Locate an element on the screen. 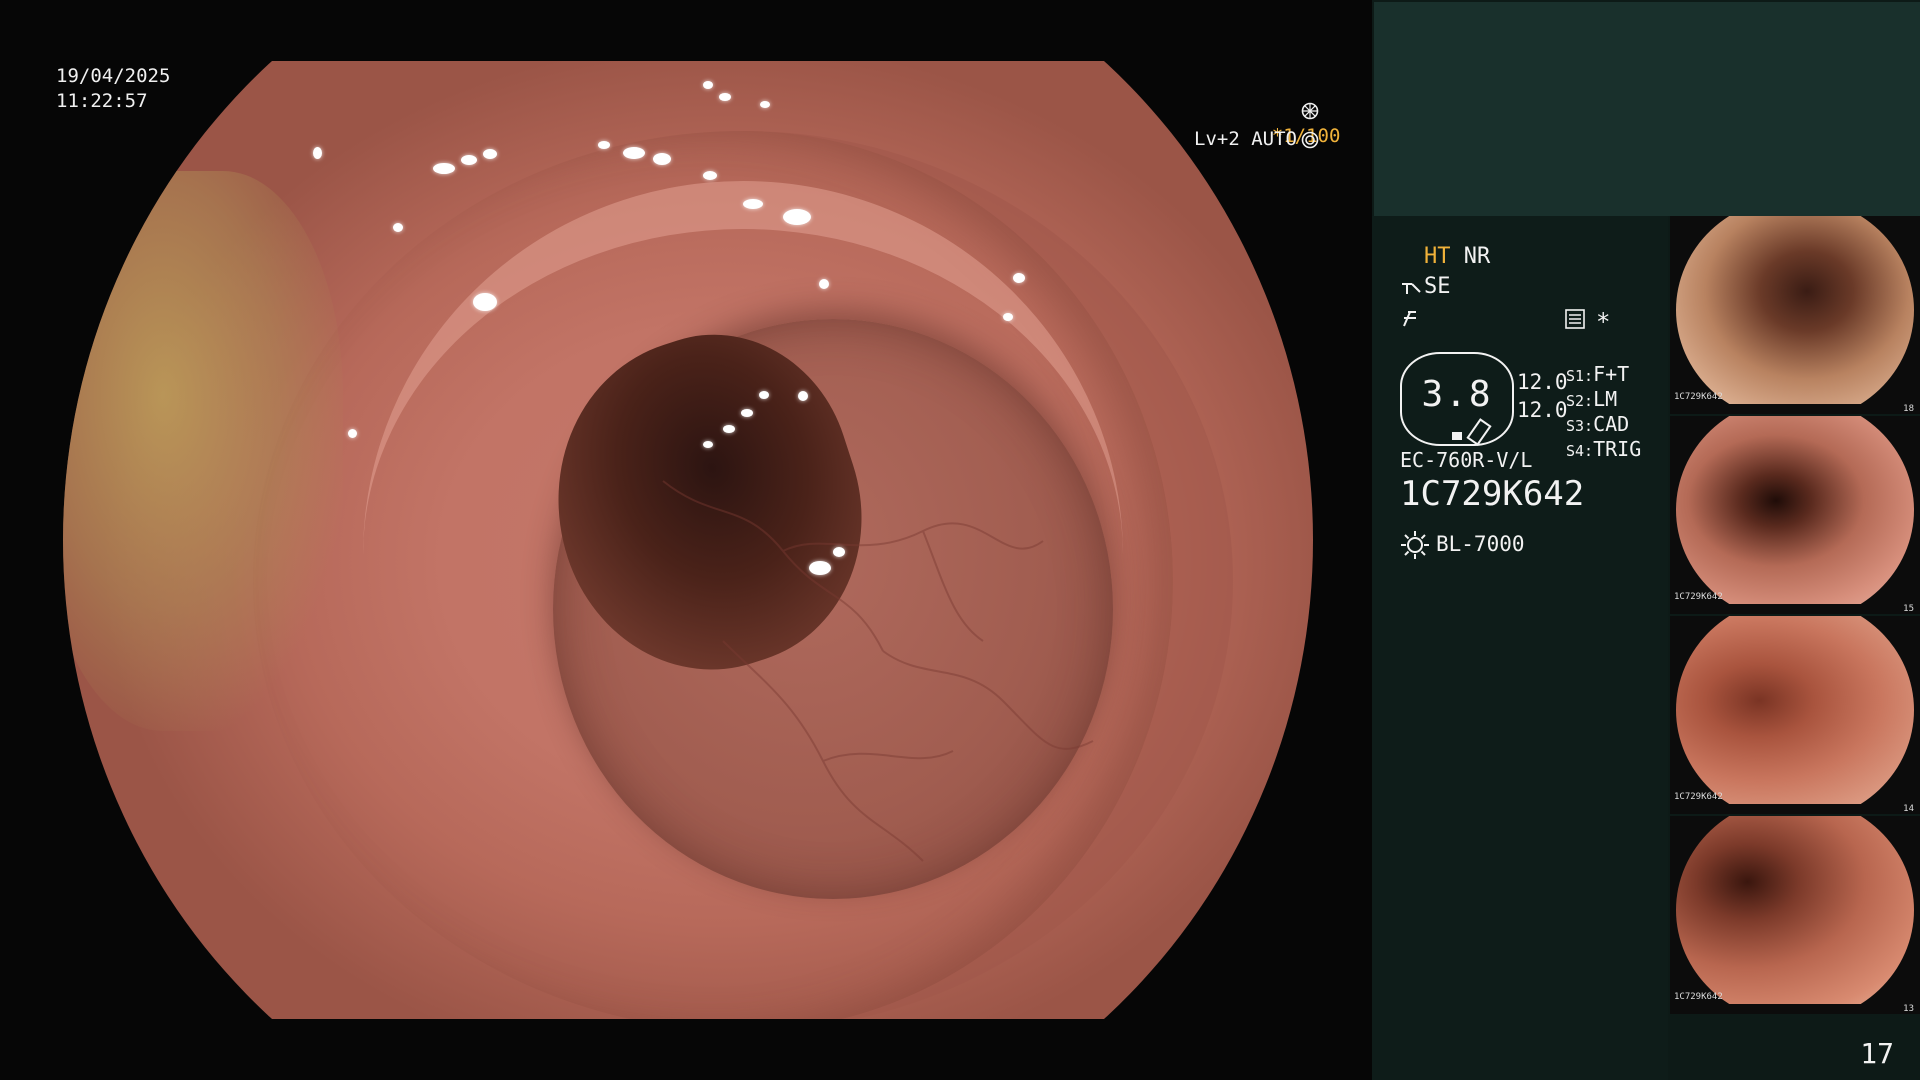  switch-s1: S1:F+T is located at coordinates (1597, 374).